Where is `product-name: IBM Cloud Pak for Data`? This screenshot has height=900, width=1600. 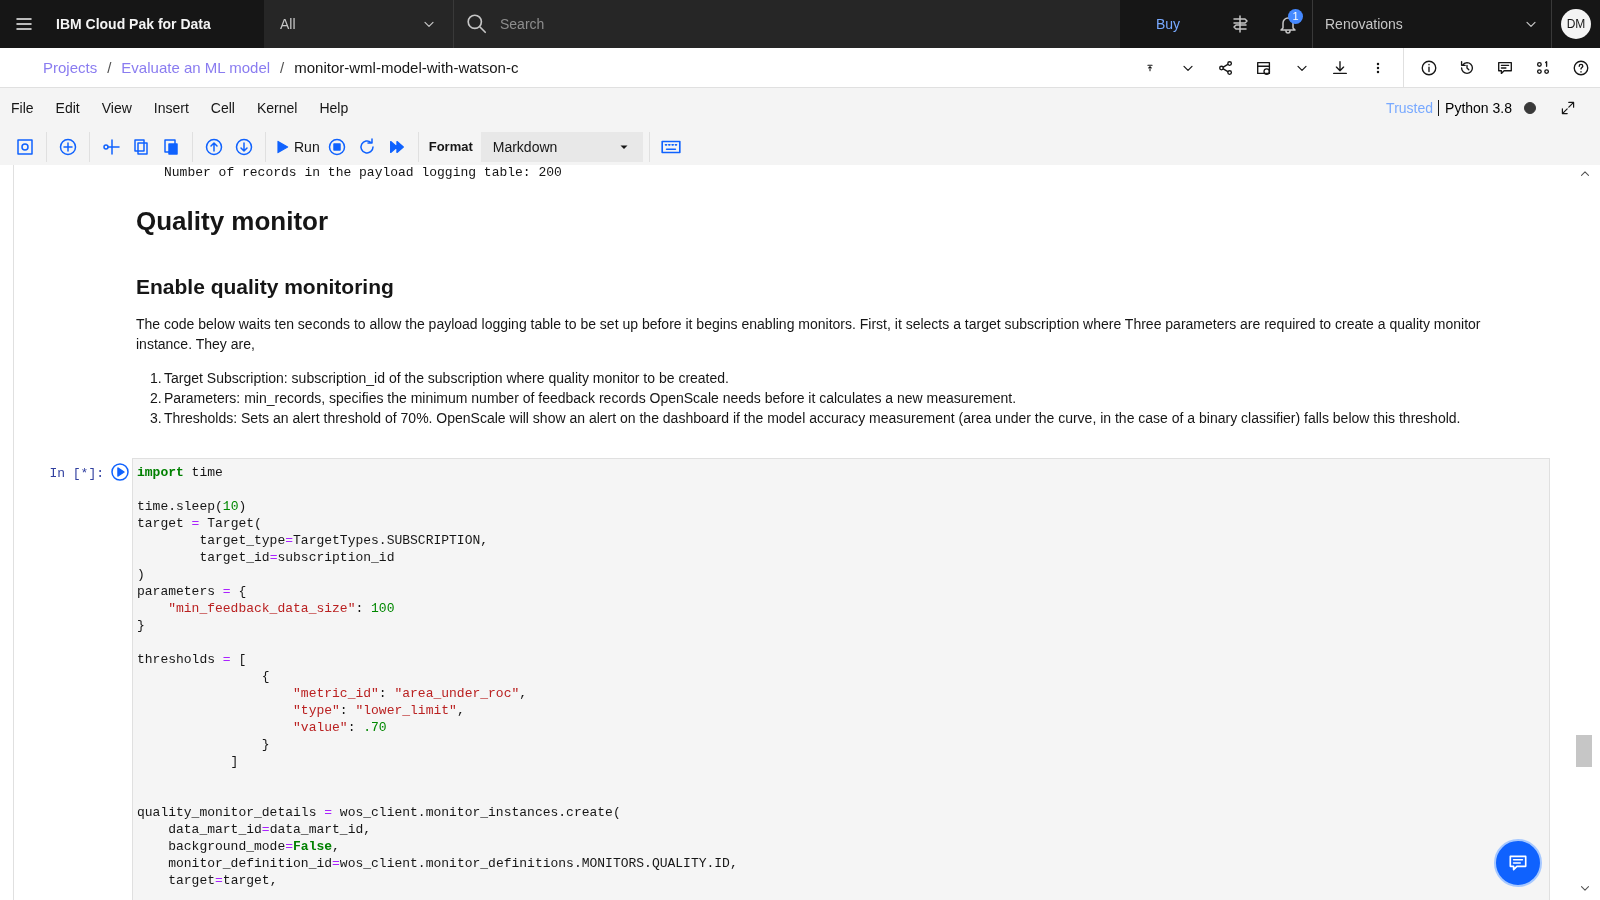
product-name: IBM Cloud Pak for Data is located at coordinates (133, 24).